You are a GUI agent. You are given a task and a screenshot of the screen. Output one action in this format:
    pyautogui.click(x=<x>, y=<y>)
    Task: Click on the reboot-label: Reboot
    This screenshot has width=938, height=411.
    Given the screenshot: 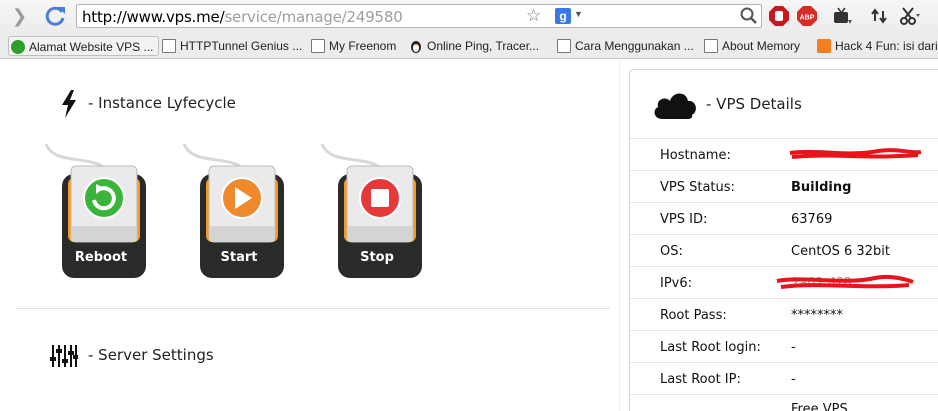 What is the action you would take?
    pyautogui.click(x=101, y=257)
    